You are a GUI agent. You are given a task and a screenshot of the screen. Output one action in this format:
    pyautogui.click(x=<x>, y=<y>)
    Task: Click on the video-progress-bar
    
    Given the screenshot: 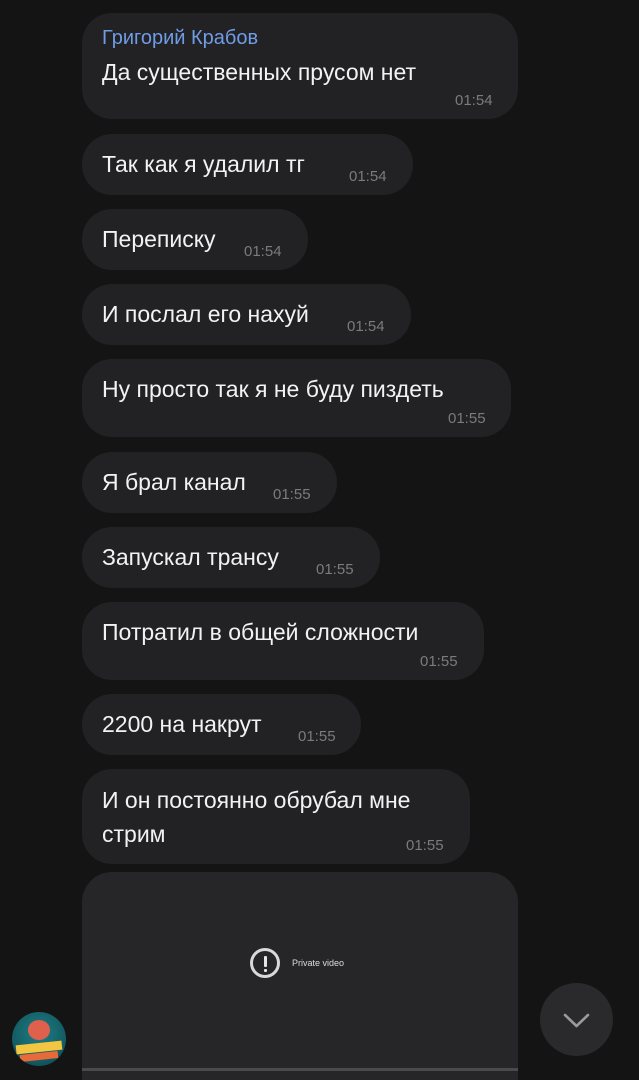 What is the action you would take?
    pyautogui.click(x=300, y=1069)
    